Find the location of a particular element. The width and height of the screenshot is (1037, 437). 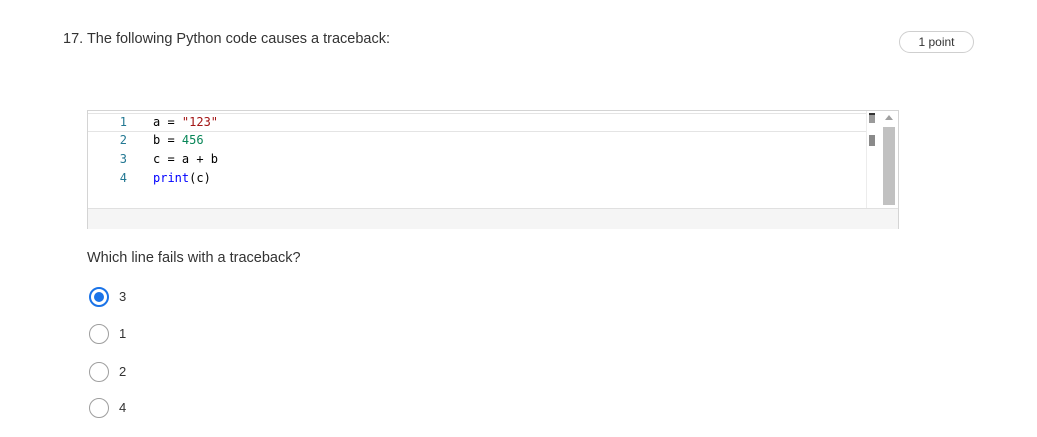

cursor-marker is located at coordinates (872, 118).